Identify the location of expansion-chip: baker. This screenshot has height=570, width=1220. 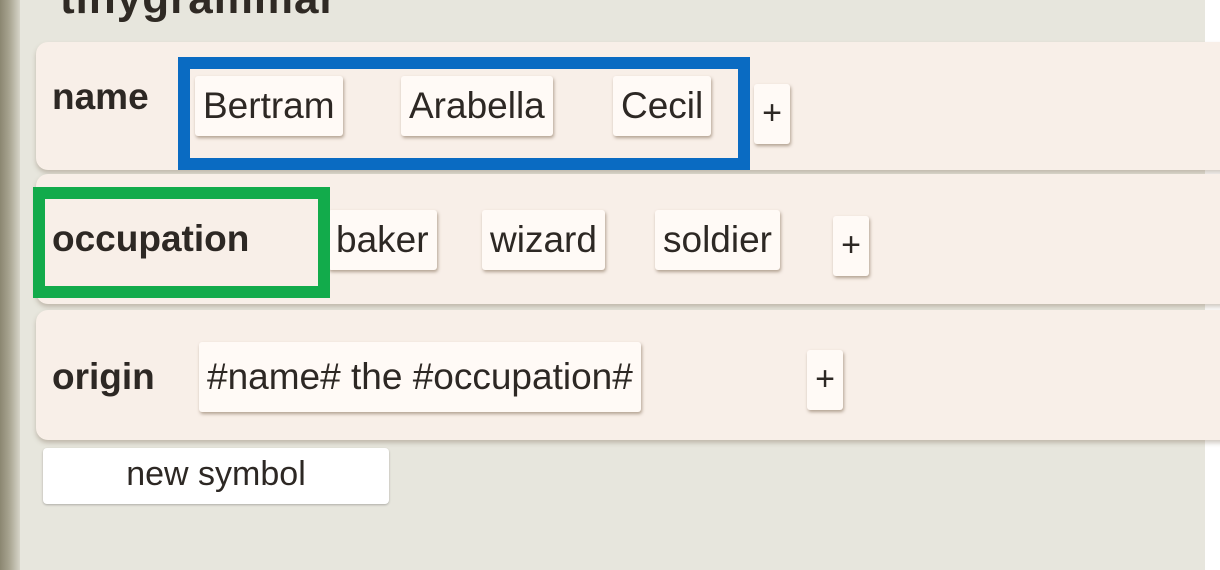
(382, 240).